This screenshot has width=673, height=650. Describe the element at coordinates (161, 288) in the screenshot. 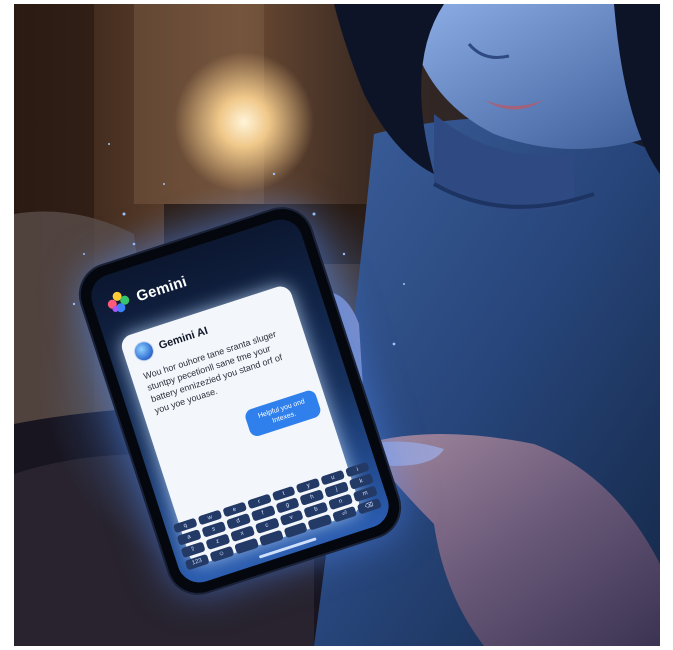

I see `app-title: Gemini` at that location.